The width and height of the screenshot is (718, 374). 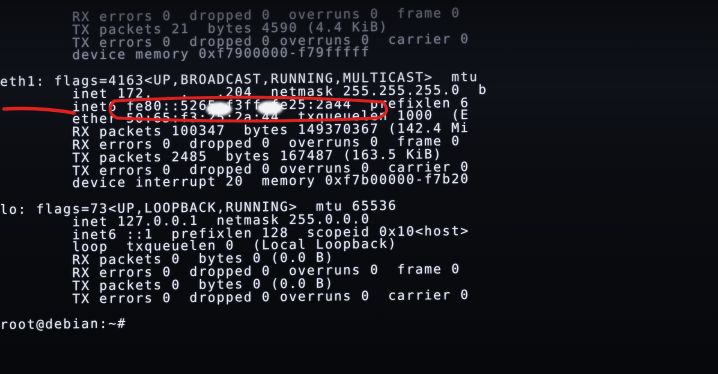 I want to click on inet-highlight-box, so click(x=248, y=109).